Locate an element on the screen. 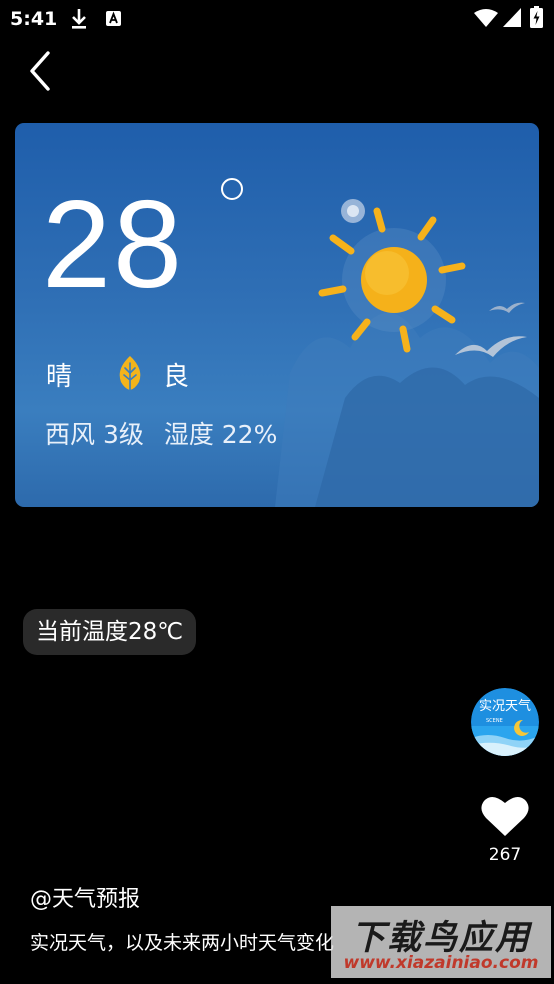  humidity-info: 湿度 22% is located at coordinates (220, 434).